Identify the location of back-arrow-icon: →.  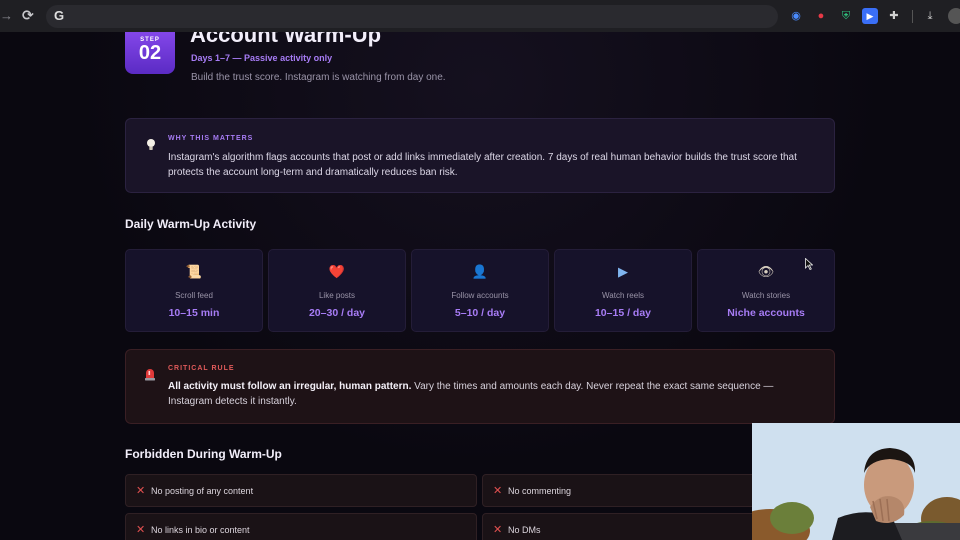
(6, 16).